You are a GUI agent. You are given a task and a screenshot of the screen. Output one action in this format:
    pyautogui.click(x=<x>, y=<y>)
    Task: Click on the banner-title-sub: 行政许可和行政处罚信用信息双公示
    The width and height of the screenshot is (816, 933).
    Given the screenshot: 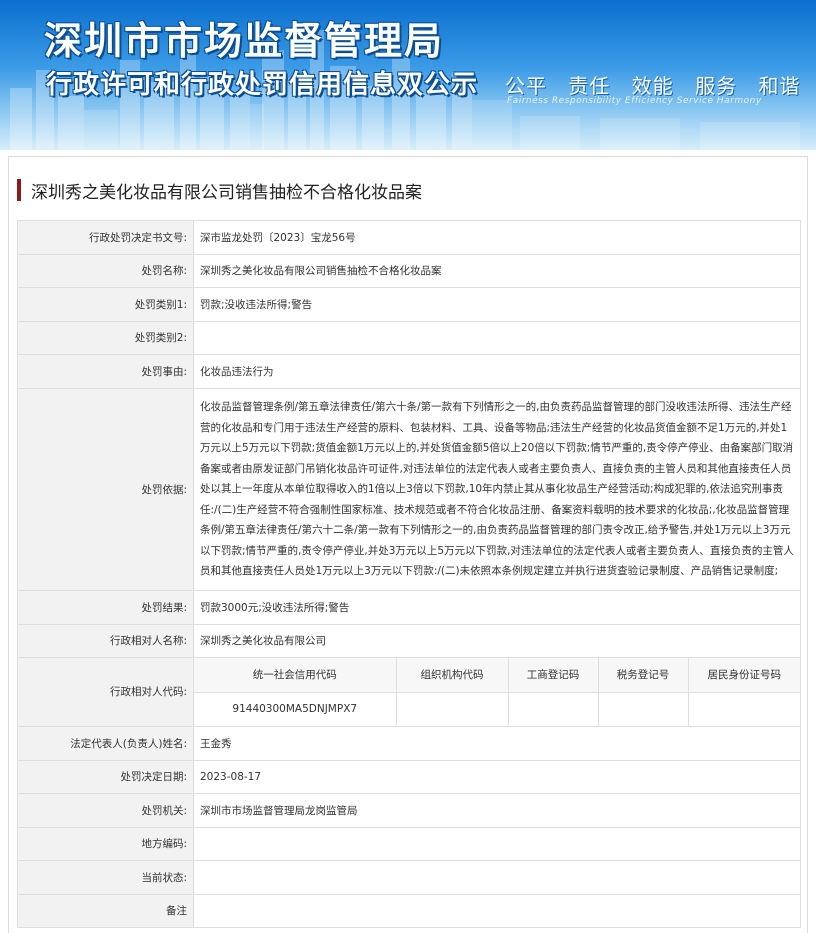 What is the action you would take?
    pyautogui.click(x=262, y=85)
    